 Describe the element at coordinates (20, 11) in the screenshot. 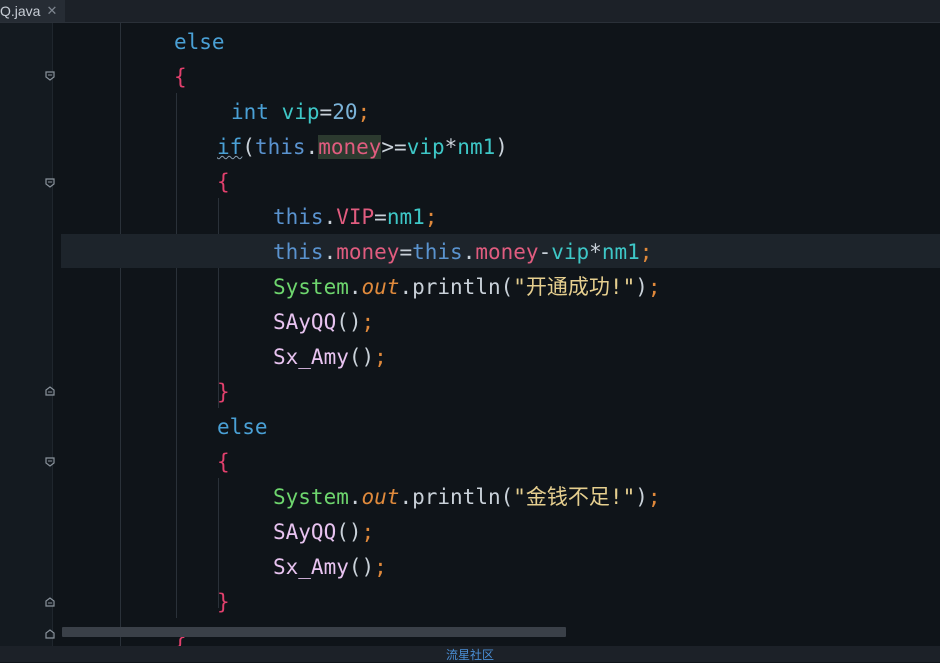

I see `tab-title: Q.java` at that location.